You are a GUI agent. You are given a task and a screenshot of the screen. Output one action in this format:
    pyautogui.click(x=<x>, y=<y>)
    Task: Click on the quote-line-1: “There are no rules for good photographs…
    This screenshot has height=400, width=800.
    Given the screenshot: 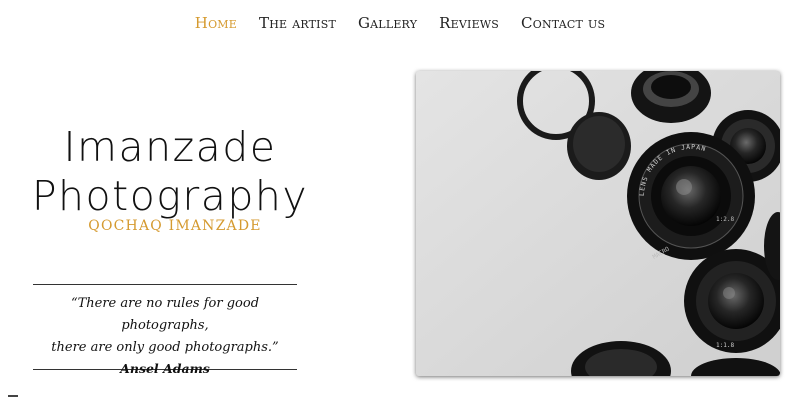 What is the action you would take?
    pyautogui.click(x=165, y=314)
    